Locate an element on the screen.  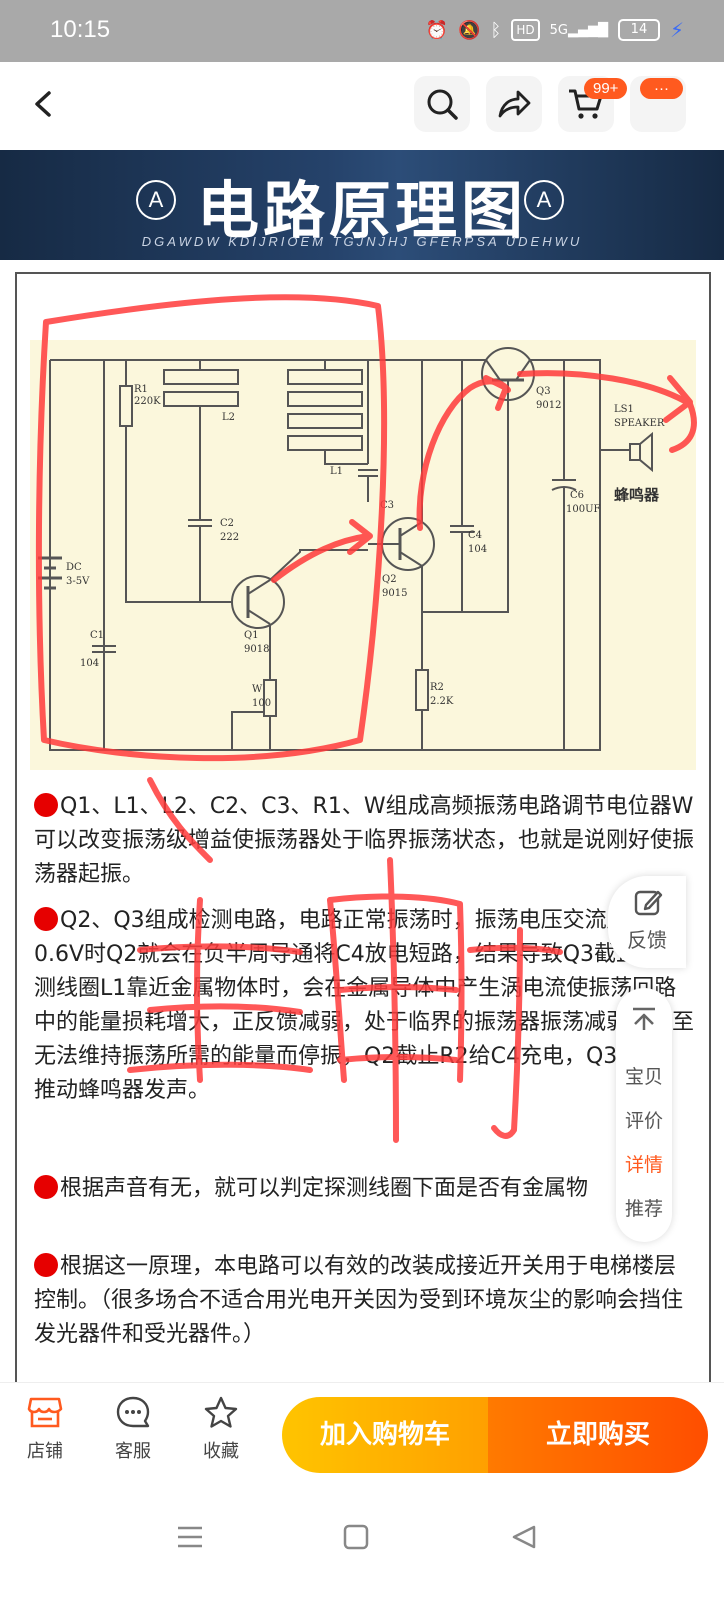
favorite-button: 收藏 is located at coordinates (221, 1429).